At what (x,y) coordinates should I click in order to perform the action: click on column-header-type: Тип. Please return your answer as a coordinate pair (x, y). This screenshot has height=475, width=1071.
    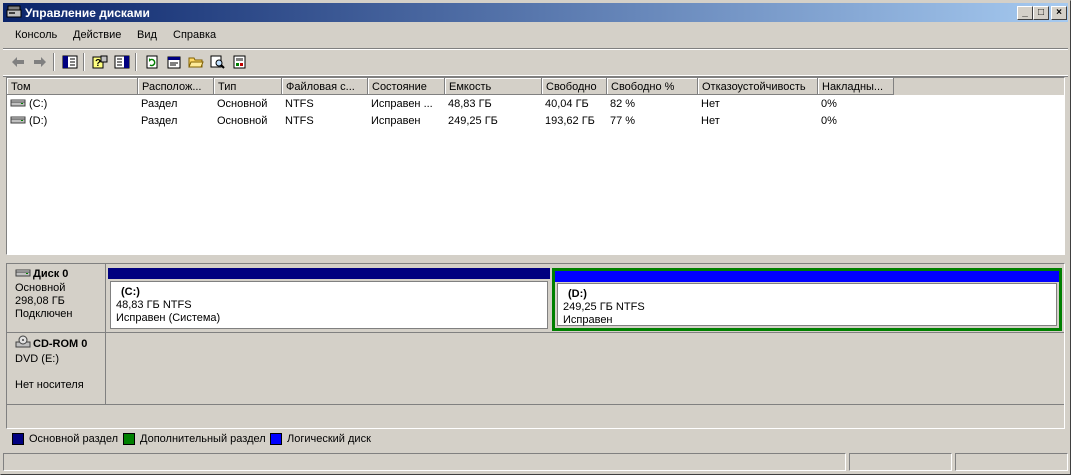
    Looking at the image, I should click on (248, 86).